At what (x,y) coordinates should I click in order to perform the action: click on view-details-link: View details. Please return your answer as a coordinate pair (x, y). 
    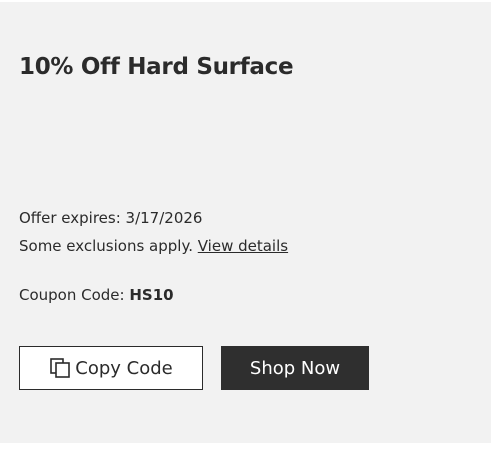
    Looking at the image, I should click on (243, 246).